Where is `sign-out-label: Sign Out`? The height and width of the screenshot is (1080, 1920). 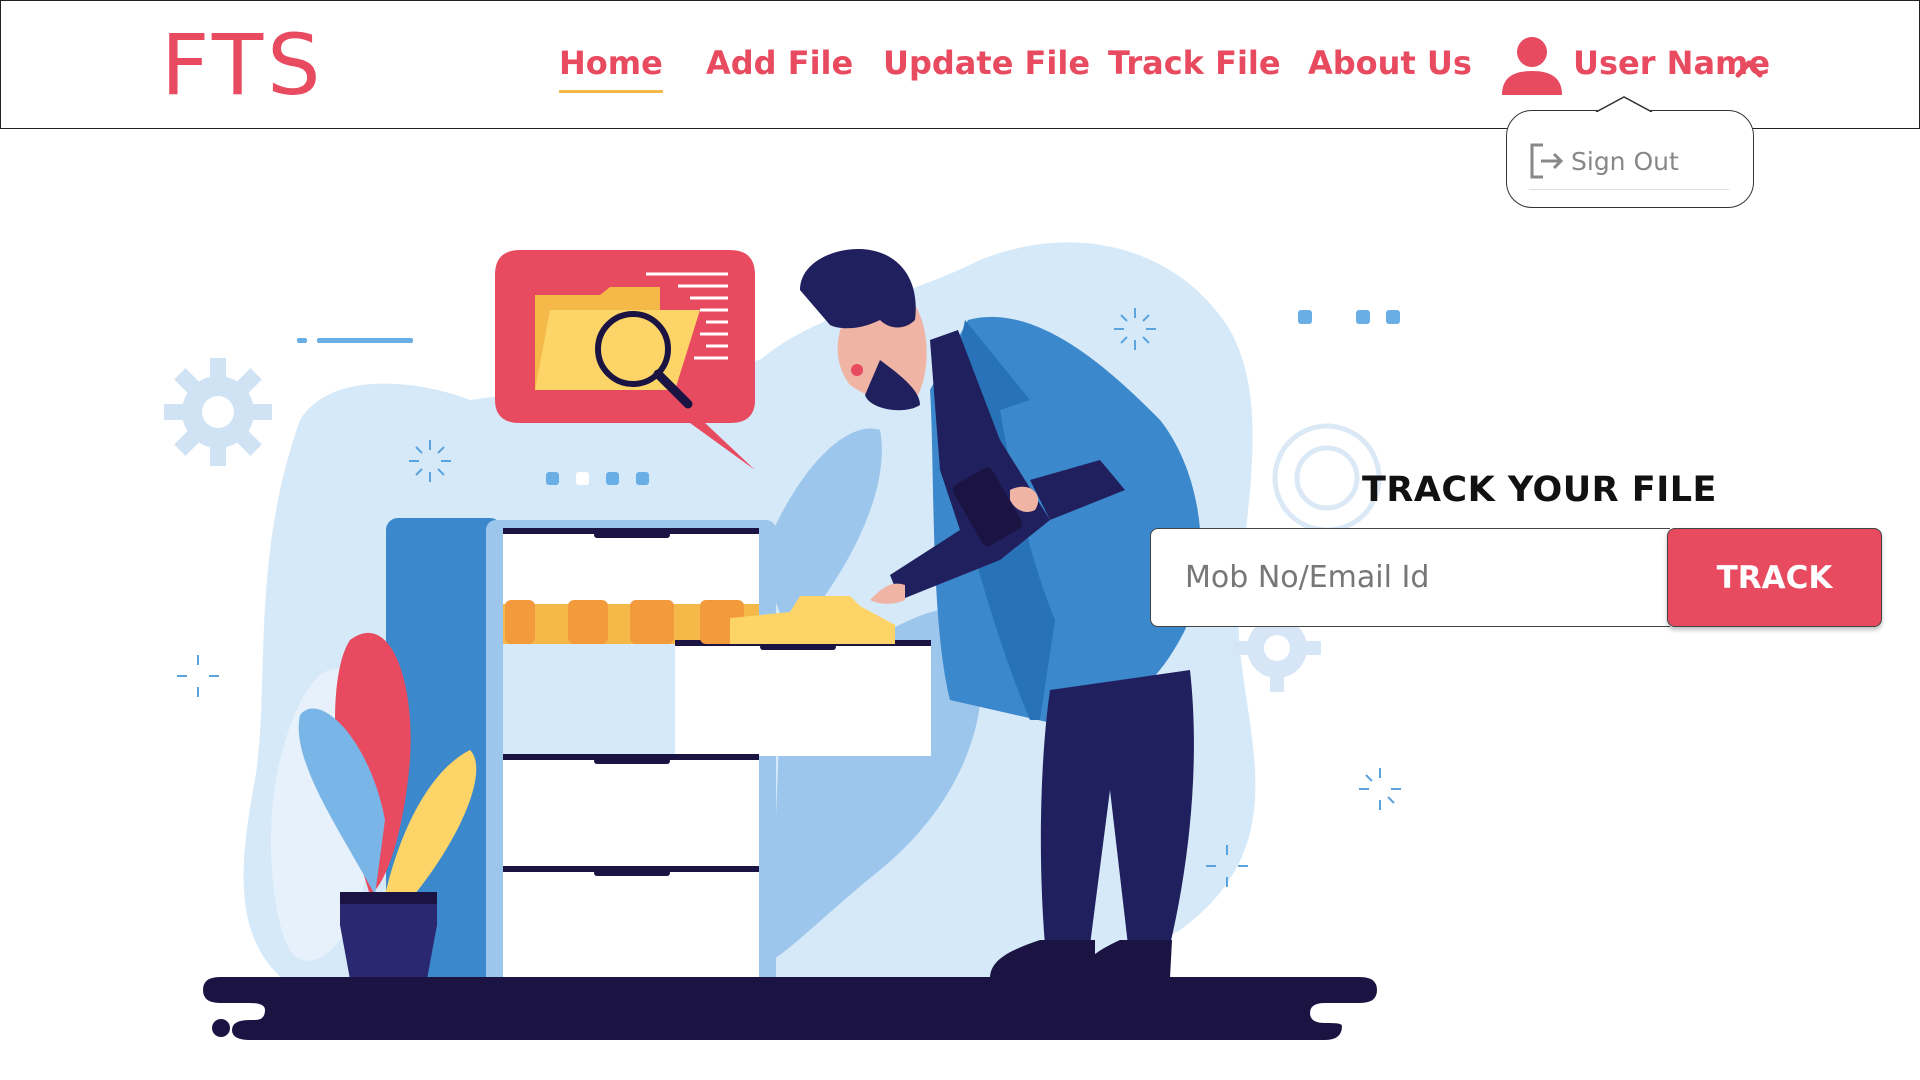
sign-out-label: Sign Out is located at coordinates (1625, 161).